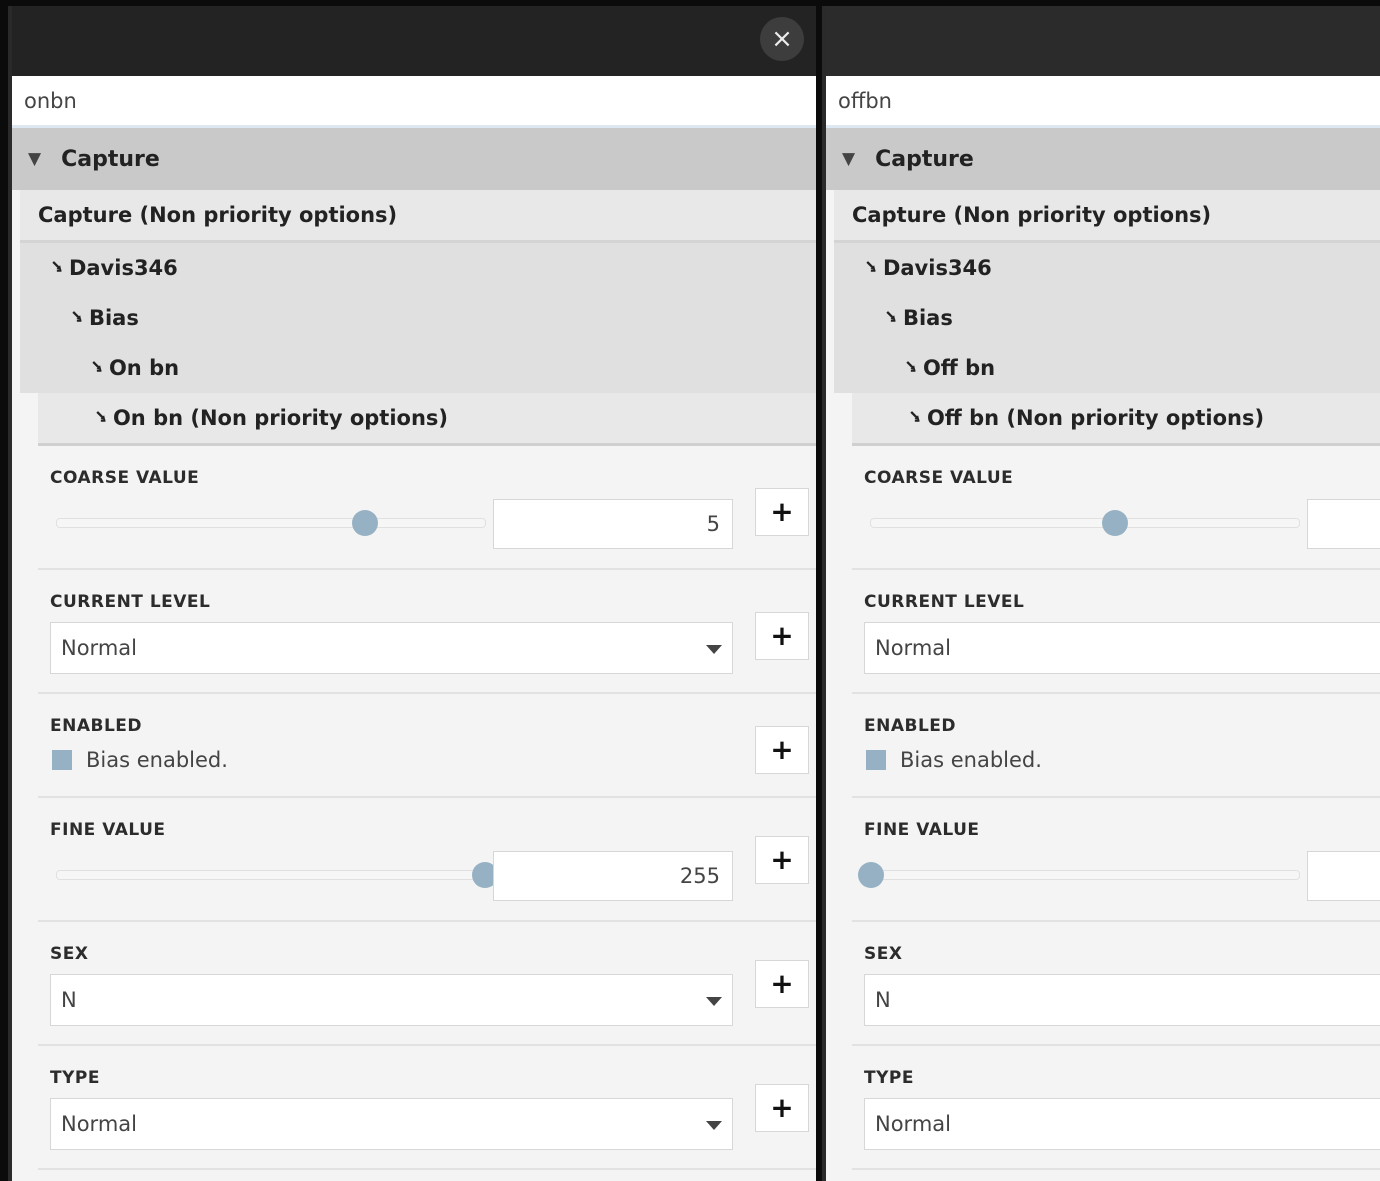 This screenshot has height=1181, width=1380. Describe the element at coordinates (910, 726) in the screenshot. I see `field-label: ENABLED` at that location.